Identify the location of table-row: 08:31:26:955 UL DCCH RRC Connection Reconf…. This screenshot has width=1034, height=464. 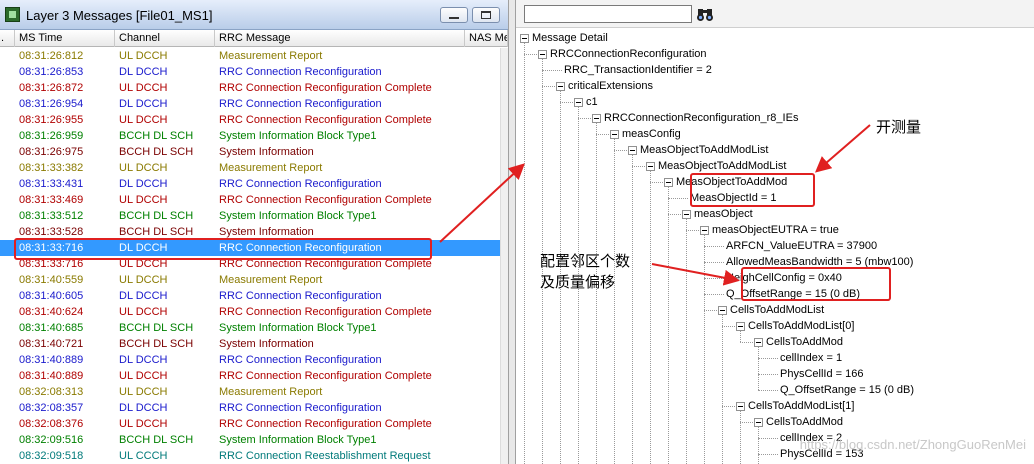
(254, 120).